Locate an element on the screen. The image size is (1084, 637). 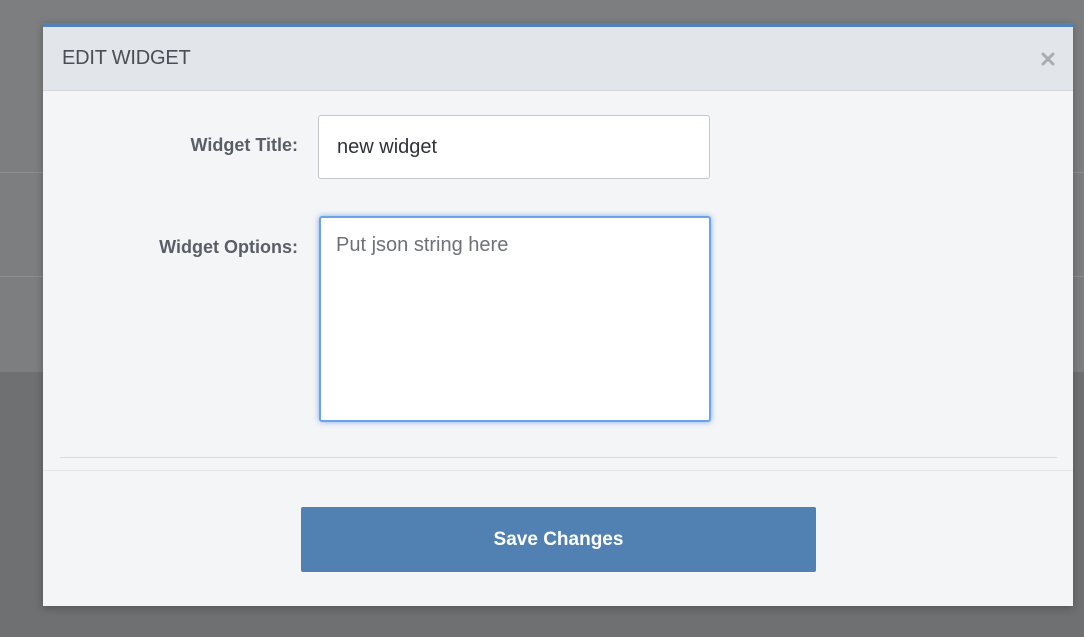
close-icon is located at coordinates (1048, 59).